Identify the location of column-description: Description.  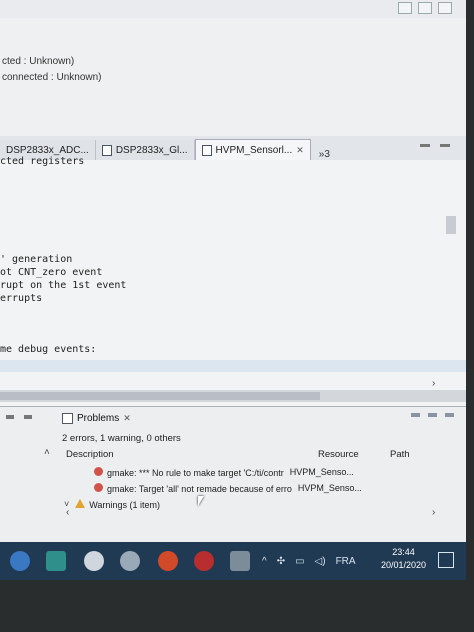
(90, 454).